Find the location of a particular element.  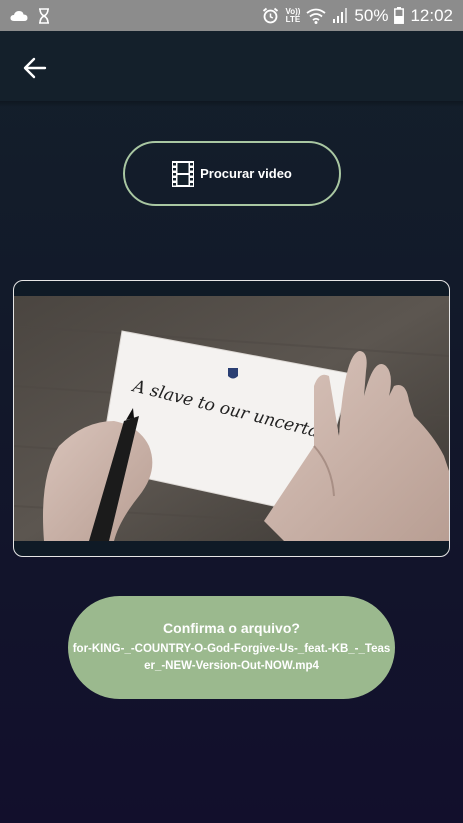

back-button is located at coordinates (35, 68).